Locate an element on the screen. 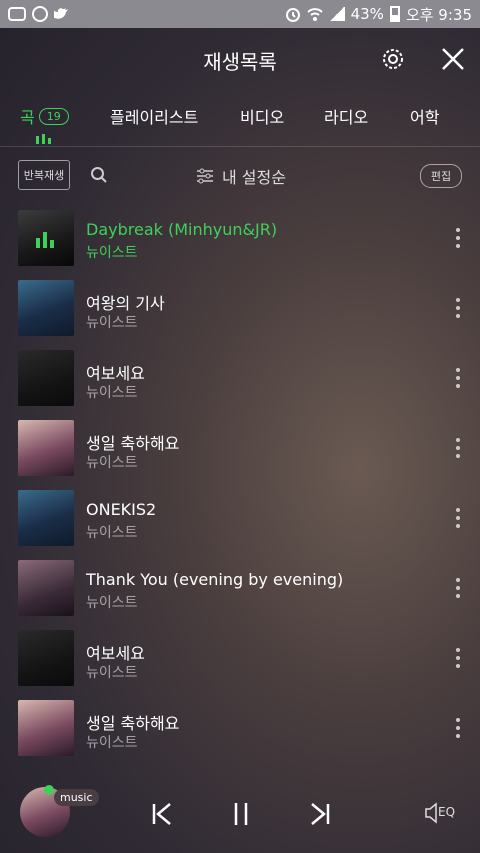 The width and height of the screenshot is (480, 853). chat-notification-icon is located at coordinates (40, 14).